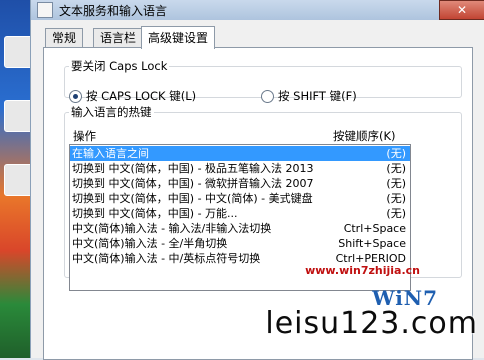  What do you see at coordinates (374, 228) in the screenshot?
I see `list-item-keys: Ctrl+Space` at bounding box center [374, 228].